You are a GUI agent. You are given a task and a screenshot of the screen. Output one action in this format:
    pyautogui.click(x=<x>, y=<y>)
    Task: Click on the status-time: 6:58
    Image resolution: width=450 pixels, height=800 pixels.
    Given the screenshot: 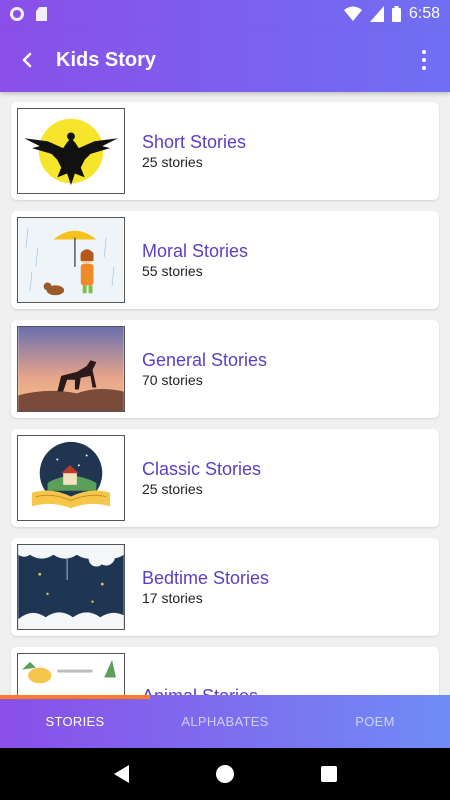 What is the action you would take?
    pyautogui.click(x=424, y=13)
    